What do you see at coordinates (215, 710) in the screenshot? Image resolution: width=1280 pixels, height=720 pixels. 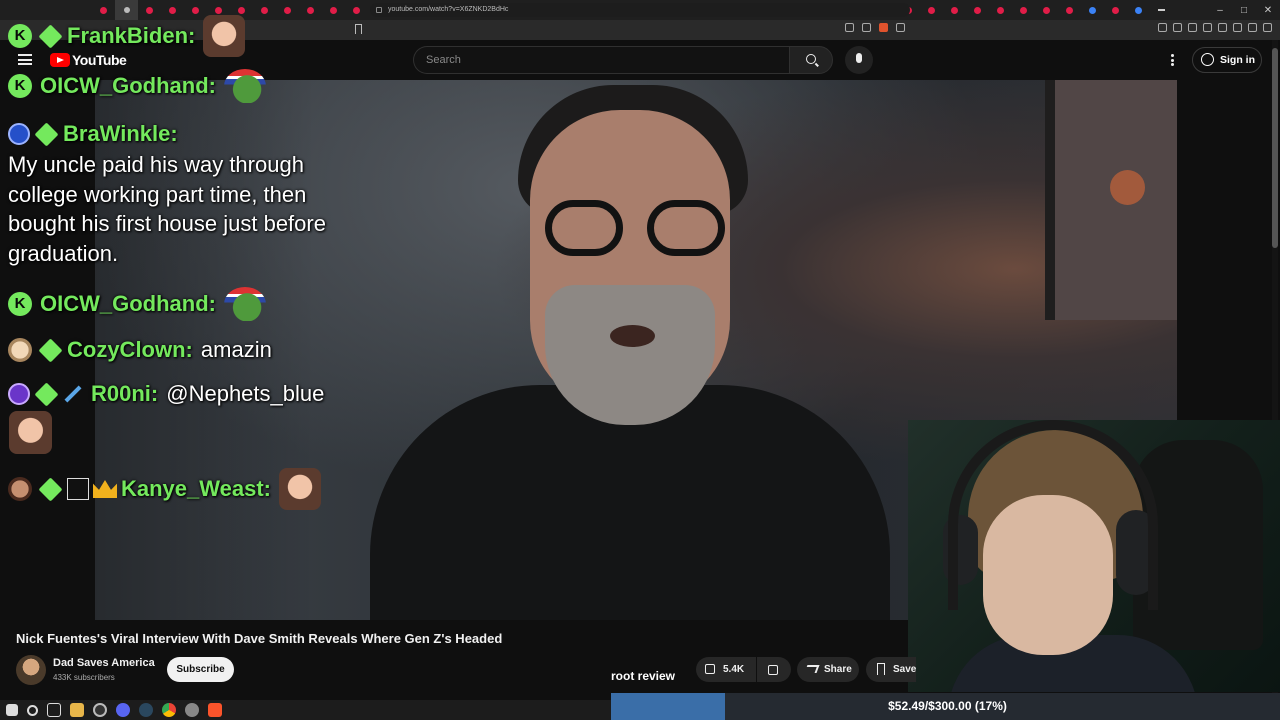 I see `brave-icon` at bounding box center [215, 710].